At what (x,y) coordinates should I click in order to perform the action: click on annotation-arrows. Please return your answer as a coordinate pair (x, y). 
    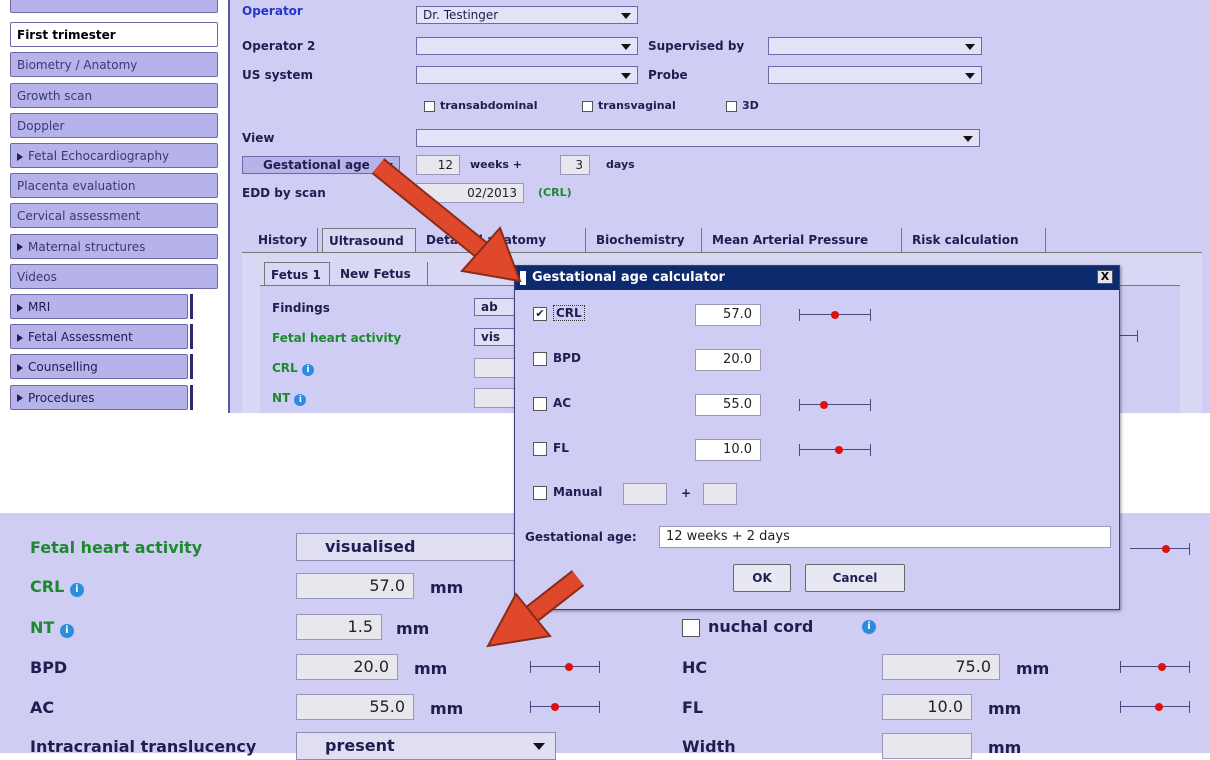
    Looking at the image, I should click on (478, 403).